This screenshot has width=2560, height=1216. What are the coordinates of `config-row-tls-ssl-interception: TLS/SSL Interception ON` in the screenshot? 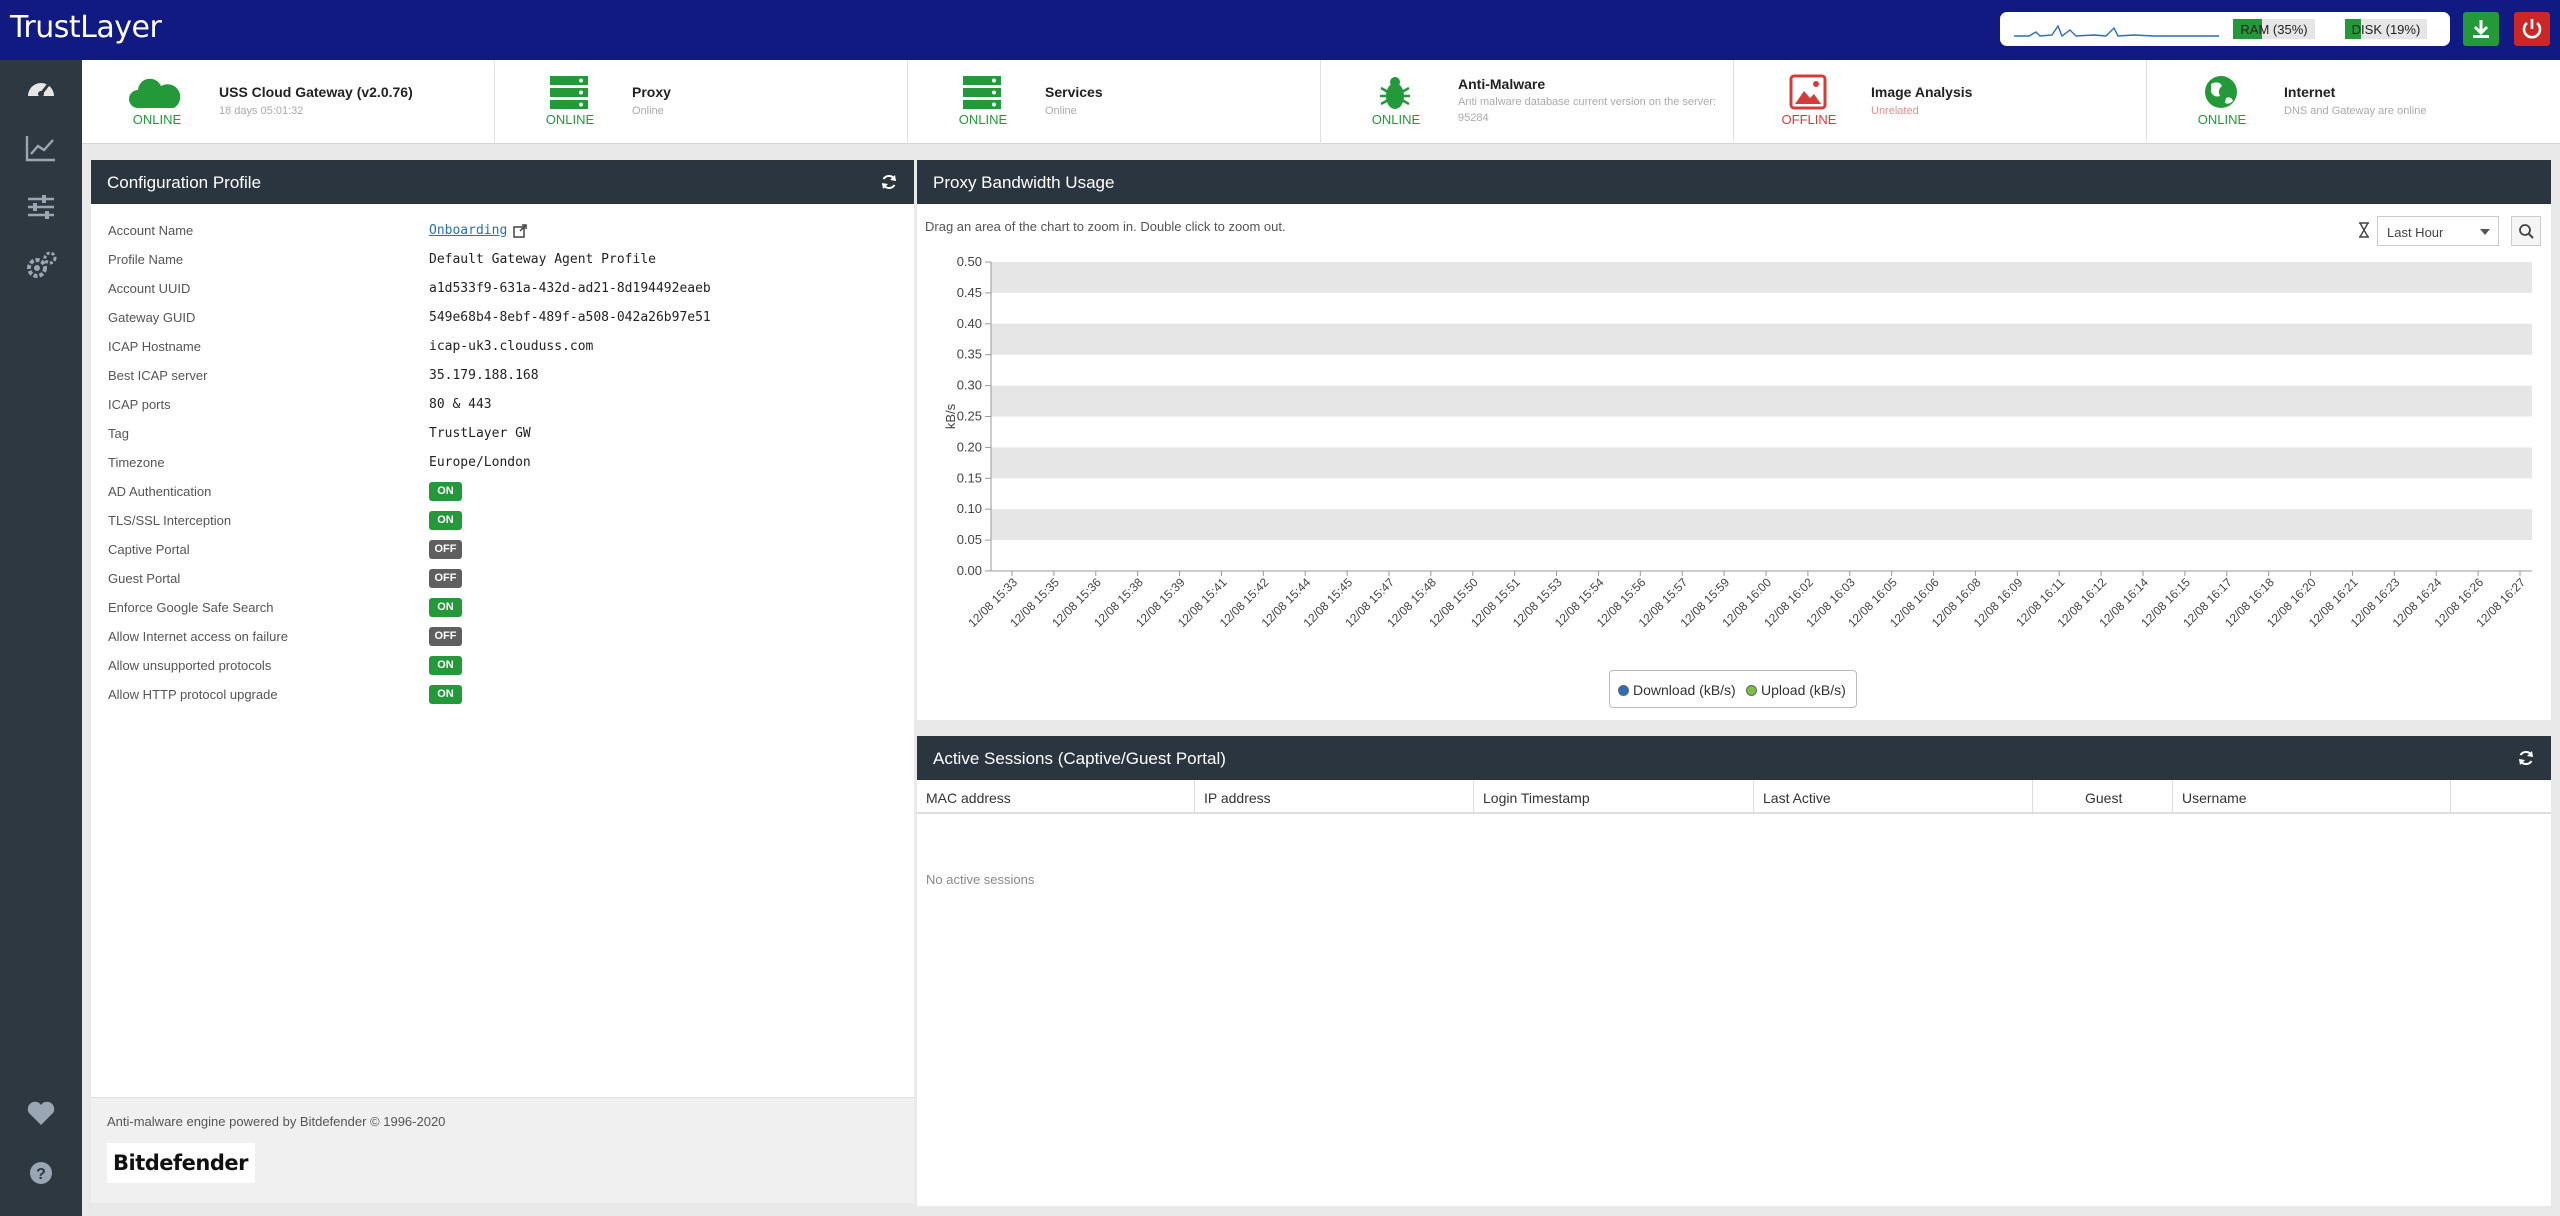 It's located at (502, 520).